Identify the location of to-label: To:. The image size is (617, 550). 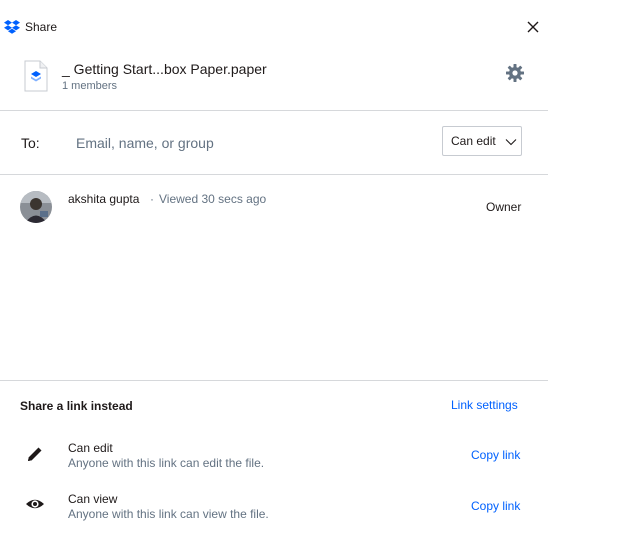
(30, 143).